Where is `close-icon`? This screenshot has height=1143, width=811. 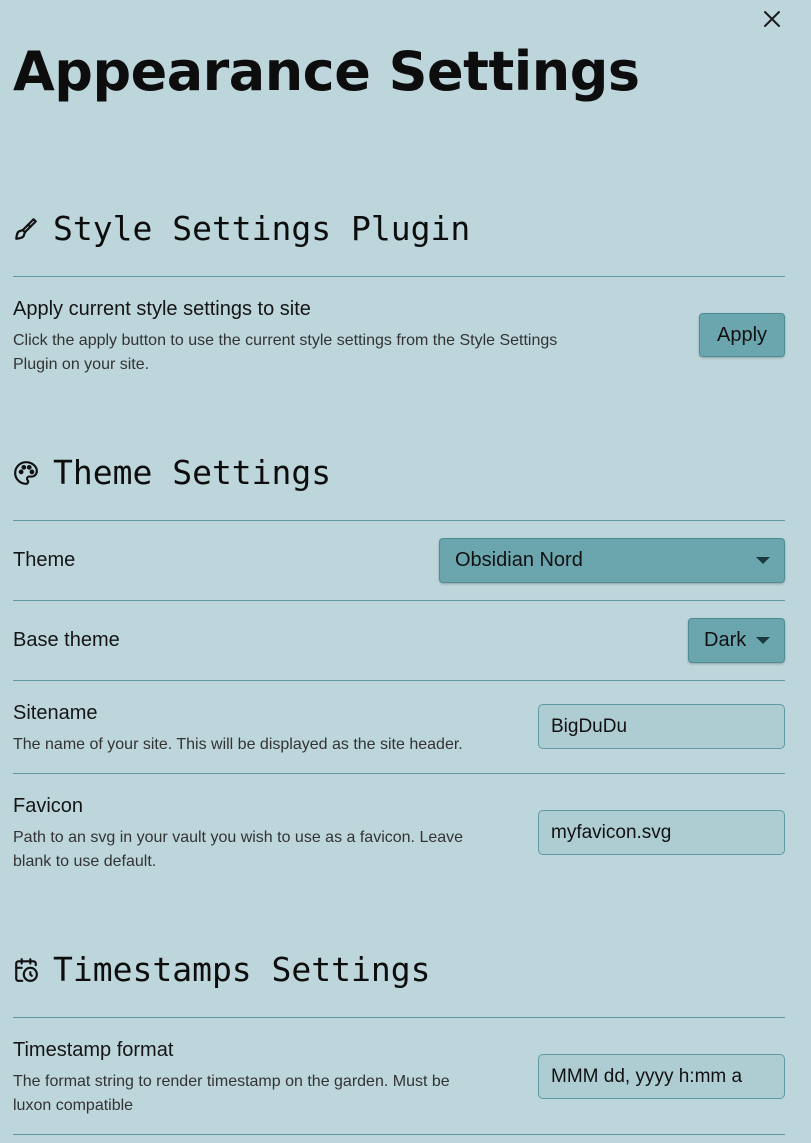
close-icon is located at coordinates (772, 19).